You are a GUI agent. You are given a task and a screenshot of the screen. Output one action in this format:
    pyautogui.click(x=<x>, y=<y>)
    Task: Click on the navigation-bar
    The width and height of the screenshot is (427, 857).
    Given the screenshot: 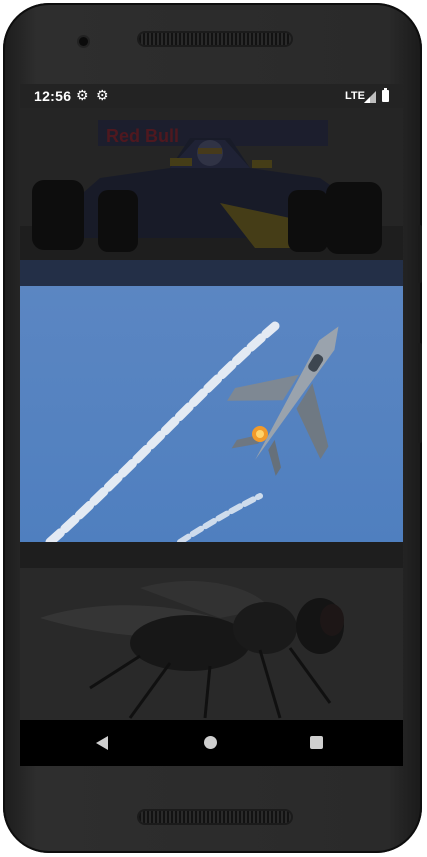 What is the action you would take?
    pyautogui.click(x=211, y=743)
    